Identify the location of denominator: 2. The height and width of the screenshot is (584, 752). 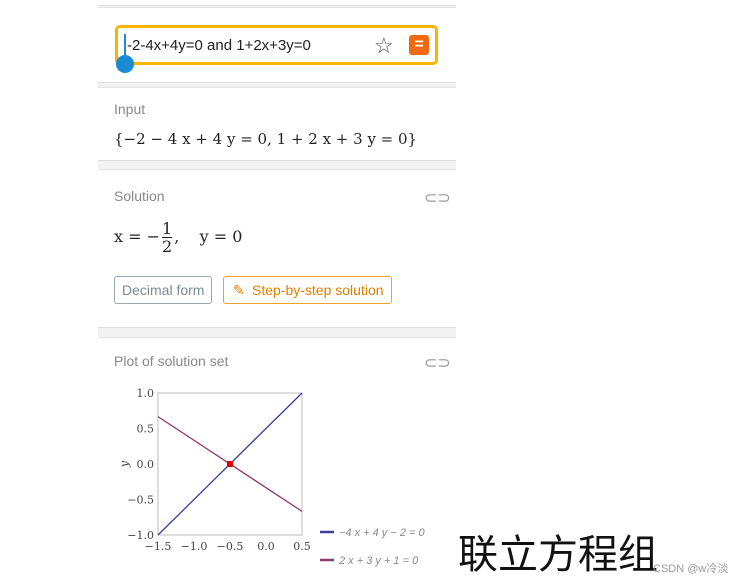
(167, 246).